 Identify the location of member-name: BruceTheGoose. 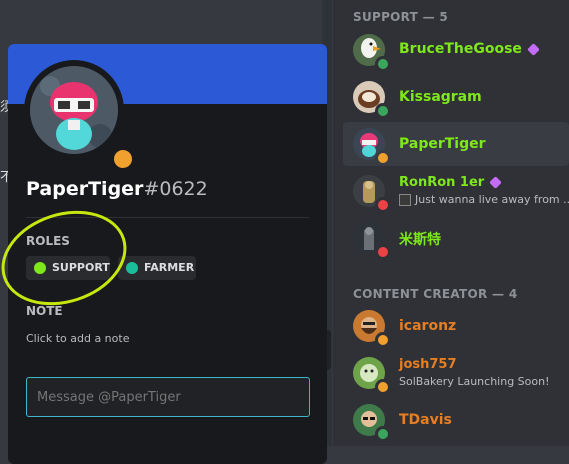
(460, 49).